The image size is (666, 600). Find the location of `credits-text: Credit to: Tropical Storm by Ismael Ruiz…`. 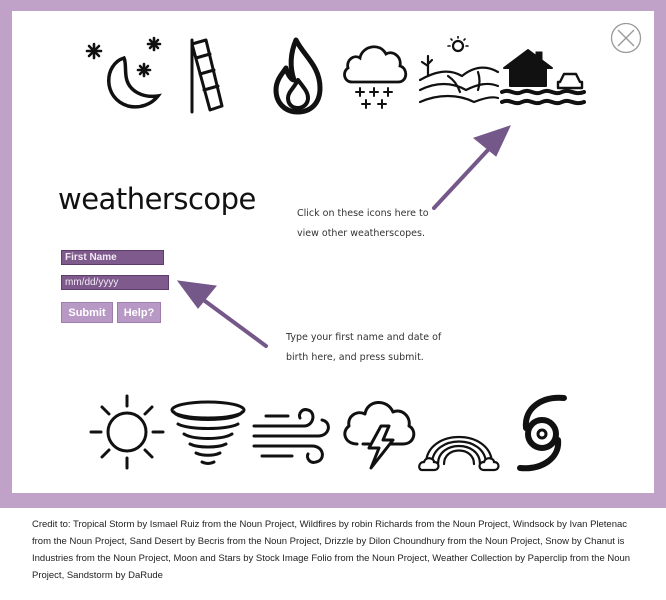

credits-text: Credit to: Tropical Storm by Ismael Ruiz… is located at coordinates (331, 550).